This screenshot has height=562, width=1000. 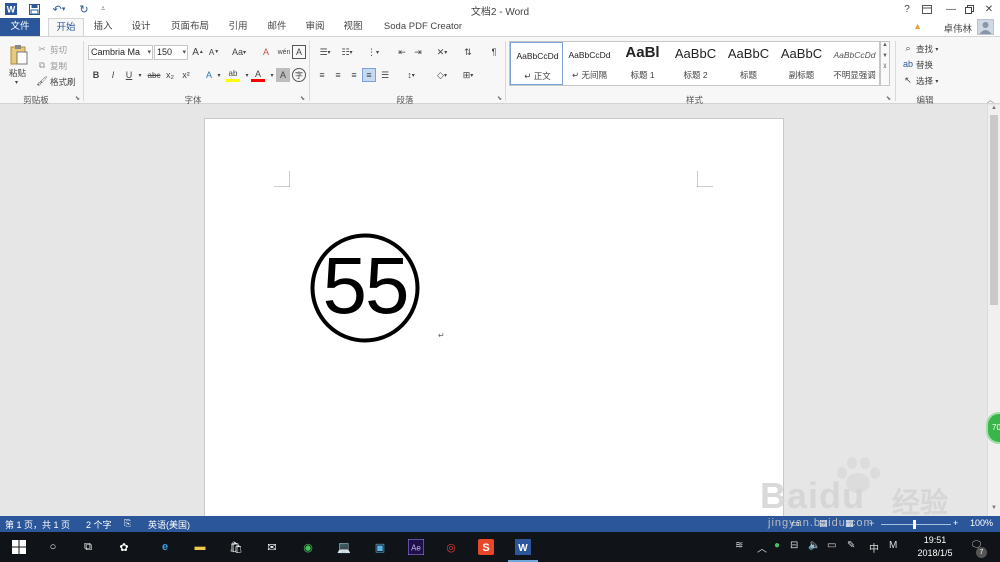 I want to click on after-effects-icon: Ae, so click(x=416, y=547).